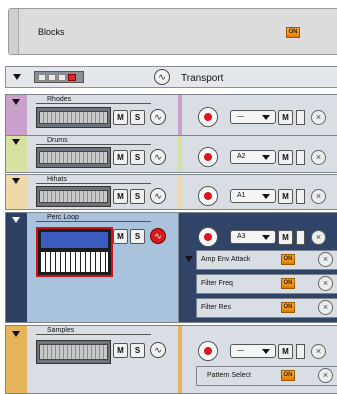  Describe the element at coordinates (59, 99) in the screenshot. I see `track-name: Rhodes` at that location.